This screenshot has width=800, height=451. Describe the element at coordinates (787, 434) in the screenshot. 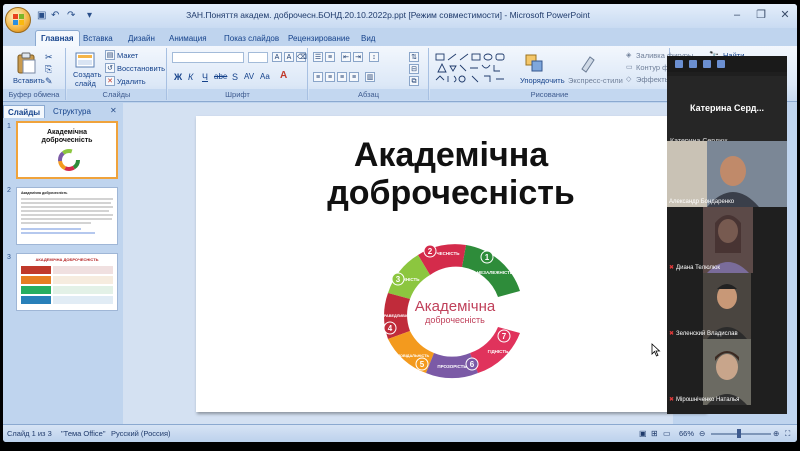

I see `fit-window-icon: ⛶` at that location.